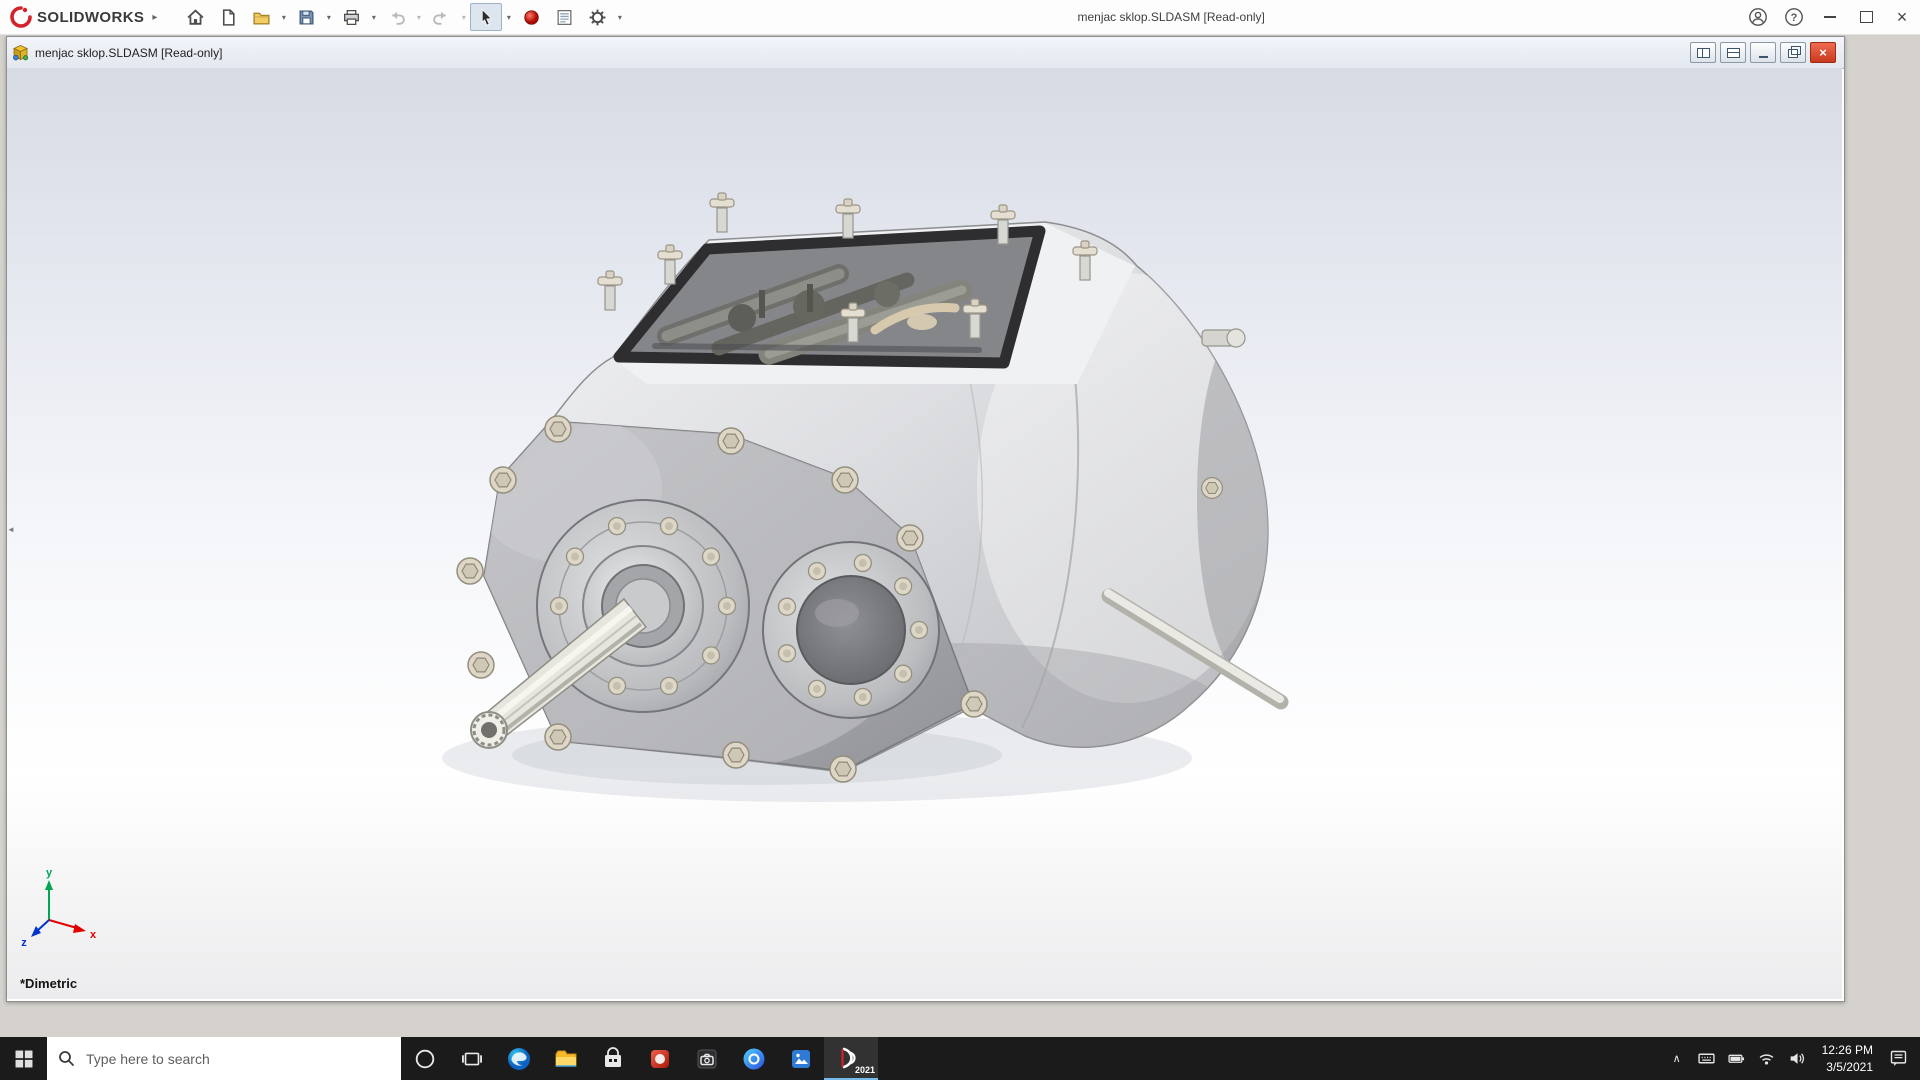 Image resolution: width=1920 pixels, height=1080 pixels. What do you see at coordinates (1171, 17) in the screenshot?
I see `app-document-title: menjac sklop.SLDASM [Read-only]` at bounding box center [1171, 17].